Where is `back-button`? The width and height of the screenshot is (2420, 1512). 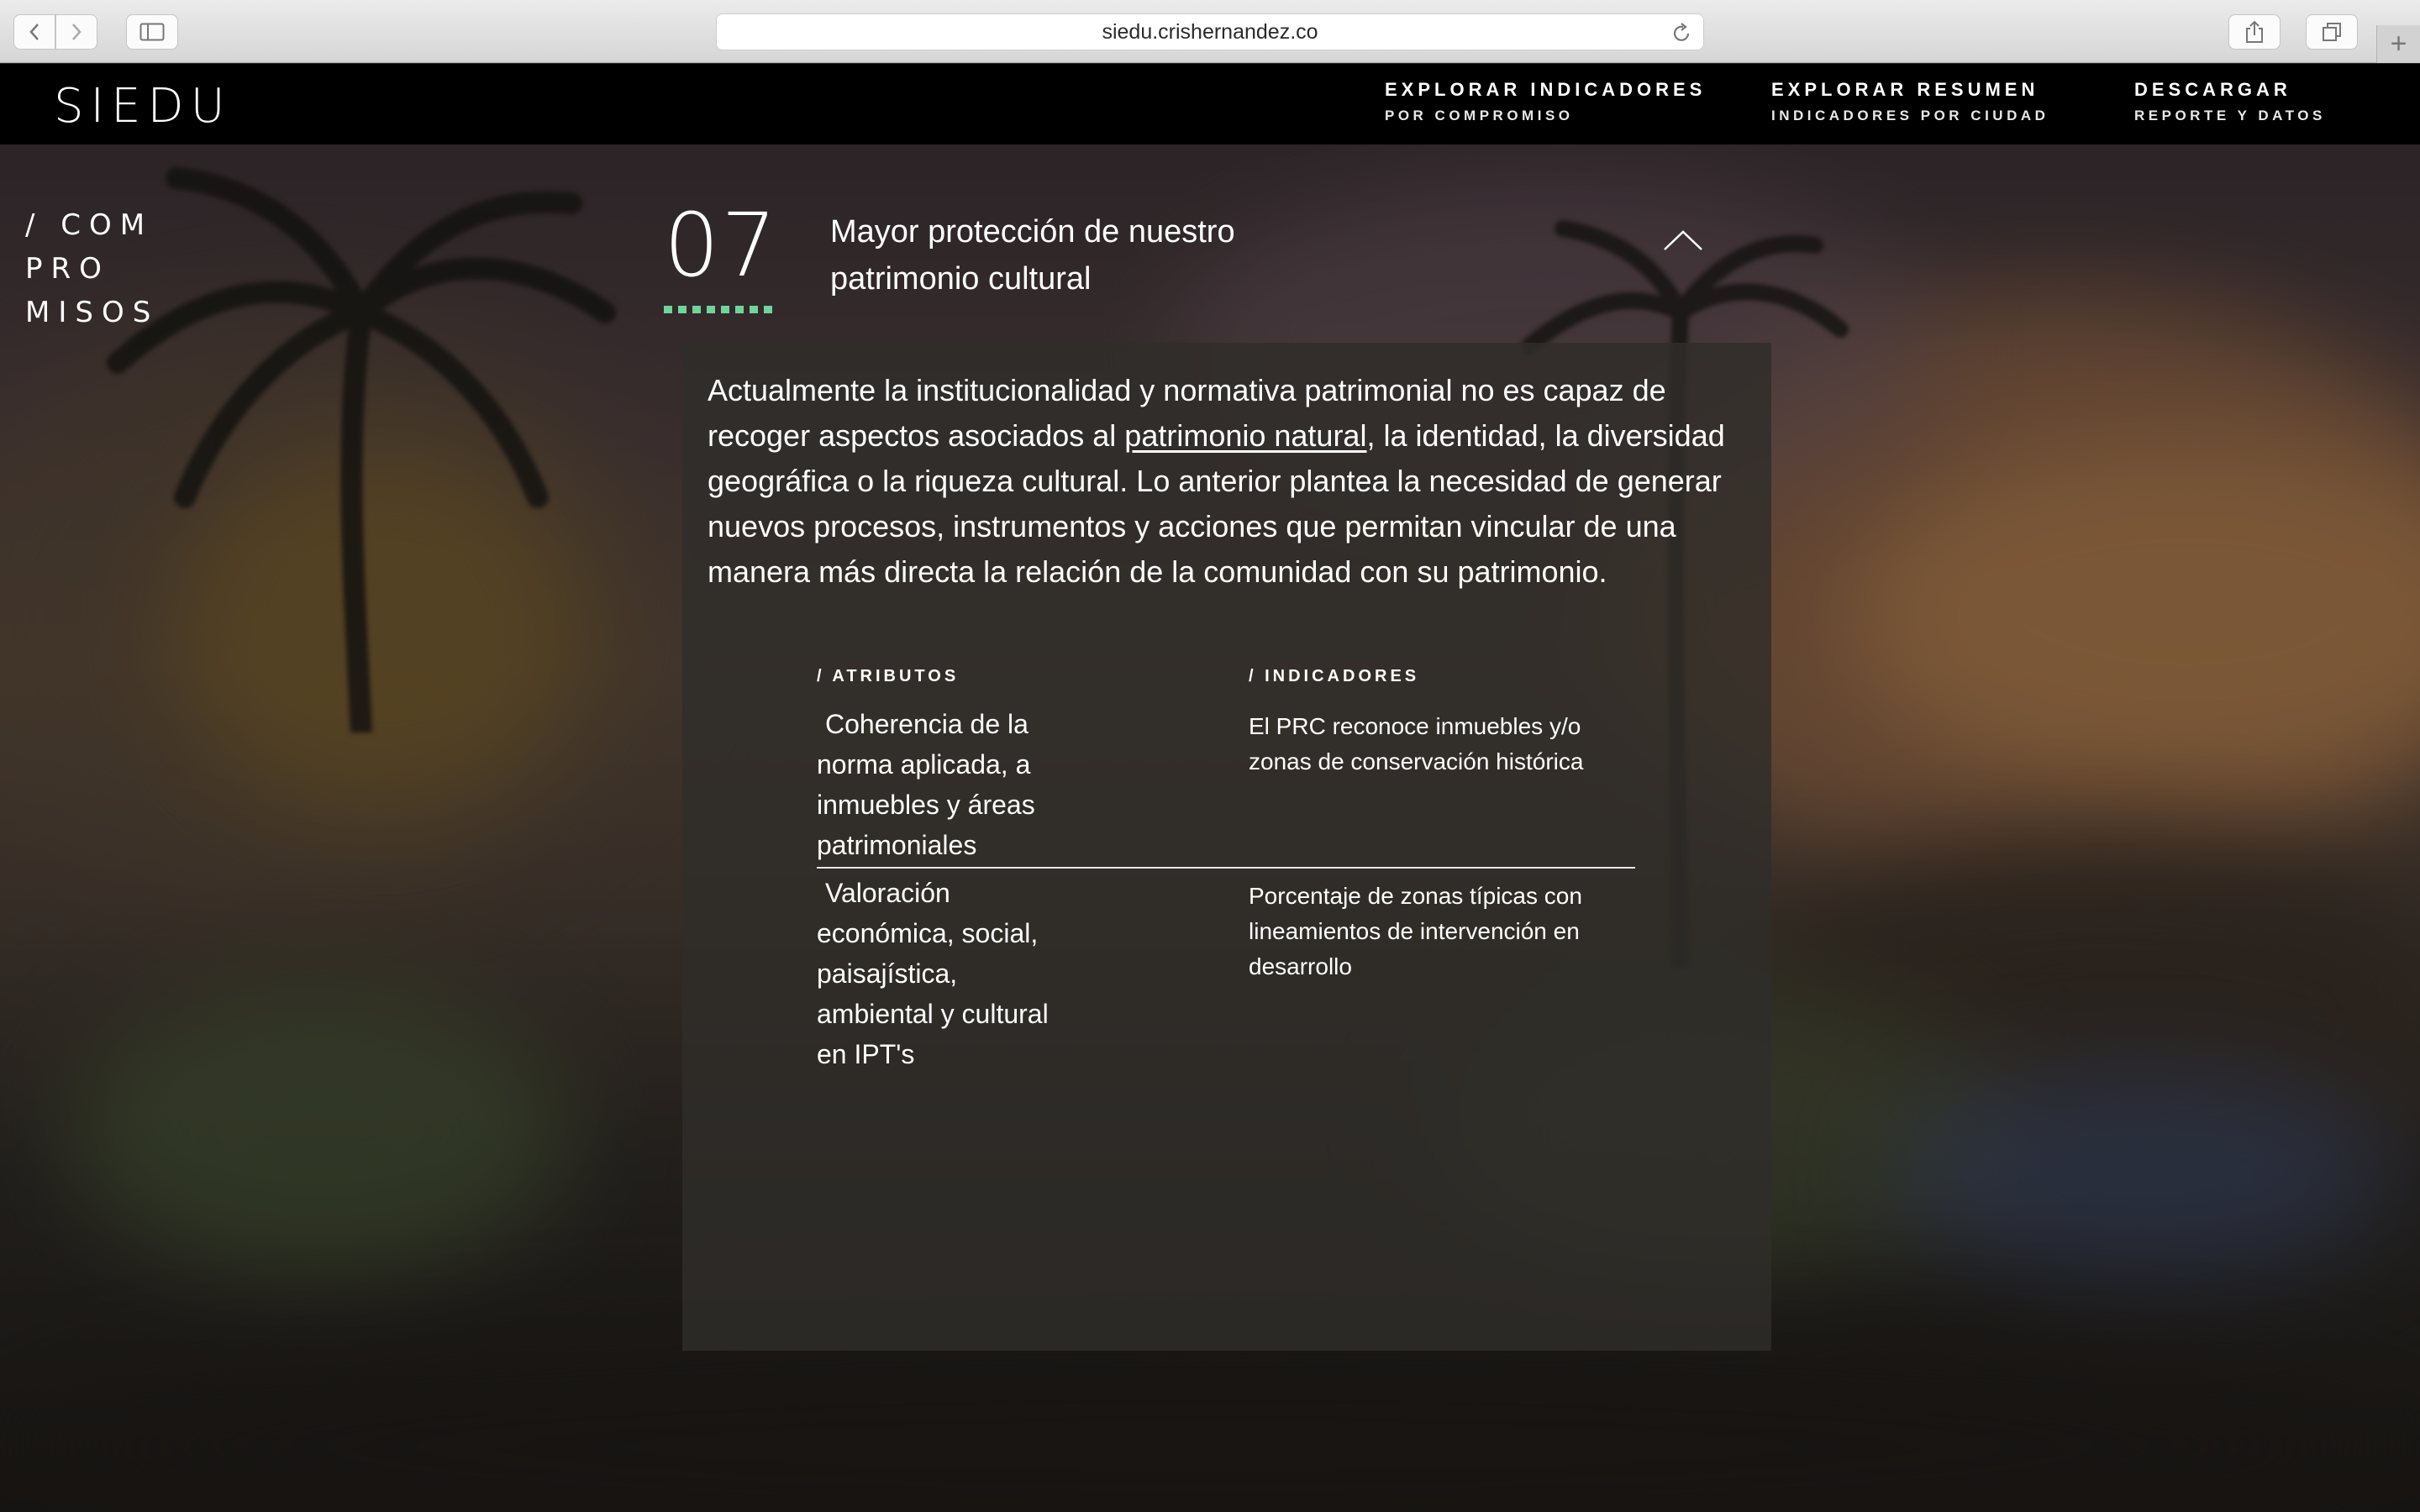 back-button is located at coordinates (34, 32).